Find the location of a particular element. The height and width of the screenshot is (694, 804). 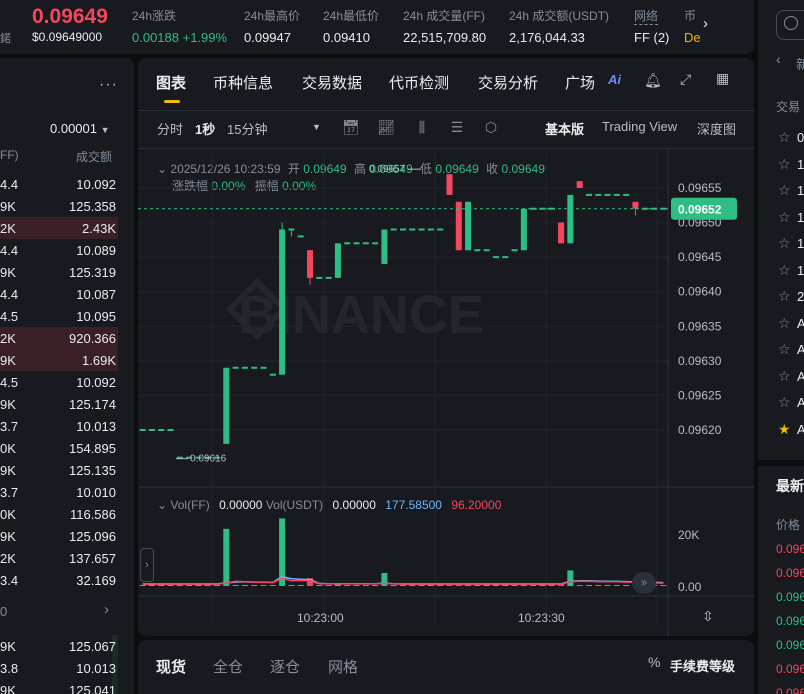

view-depth: 深度图 is located at coordinates (716, 128).